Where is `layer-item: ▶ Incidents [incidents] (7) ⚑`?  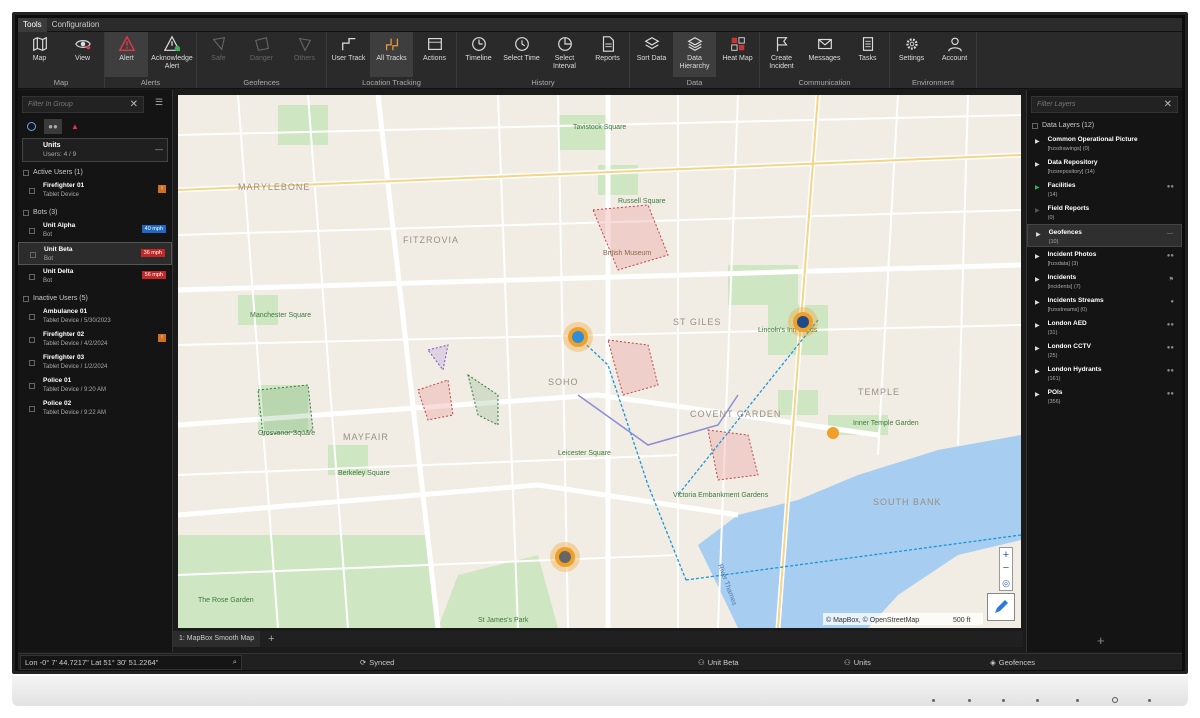 layer-item: ▶ Incidents [incidents] (7) ⚑ is located at coordinates (1104, 281).